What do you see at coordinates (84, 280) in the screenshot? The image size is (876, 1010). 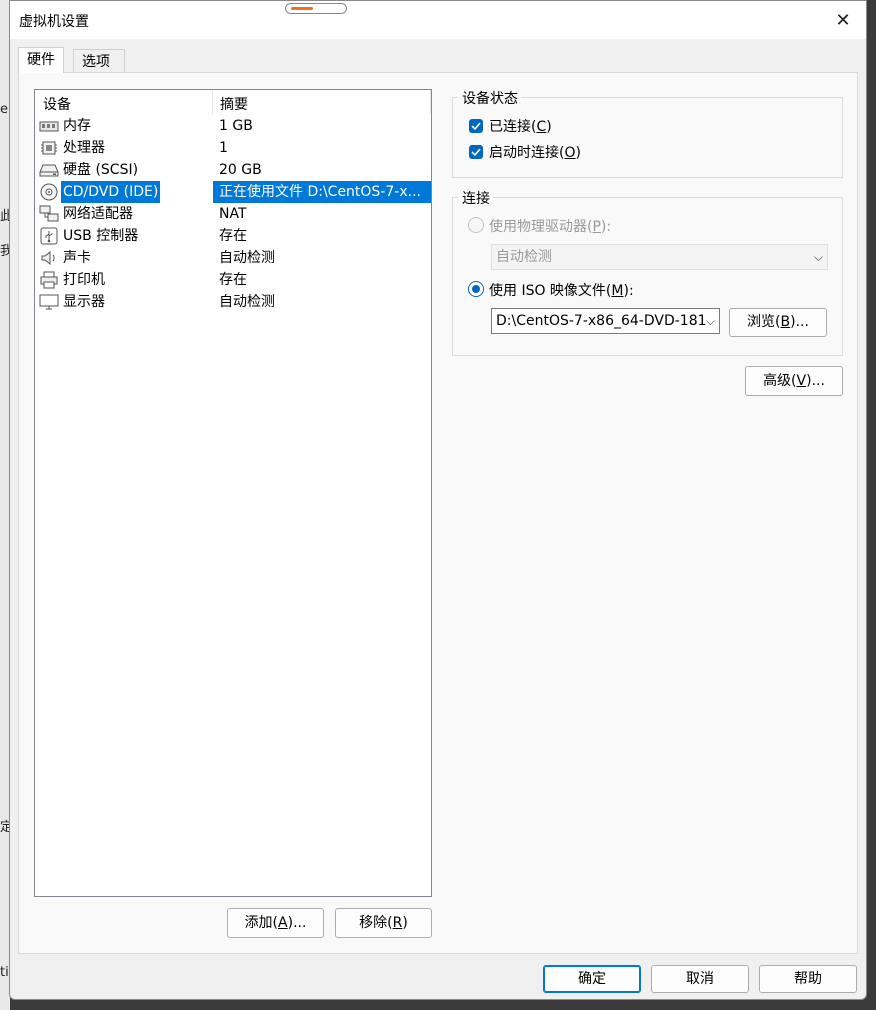 I see `device-name: 打印机` at bounding box center [84, 280].